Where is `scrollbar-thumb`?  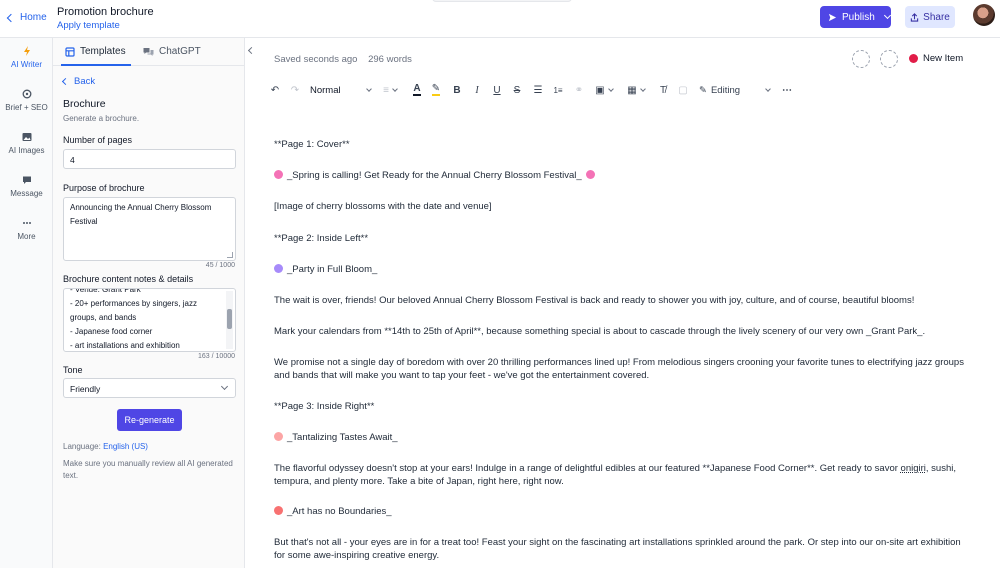 scrollbar-thumb is located at coordinates (229, 319).